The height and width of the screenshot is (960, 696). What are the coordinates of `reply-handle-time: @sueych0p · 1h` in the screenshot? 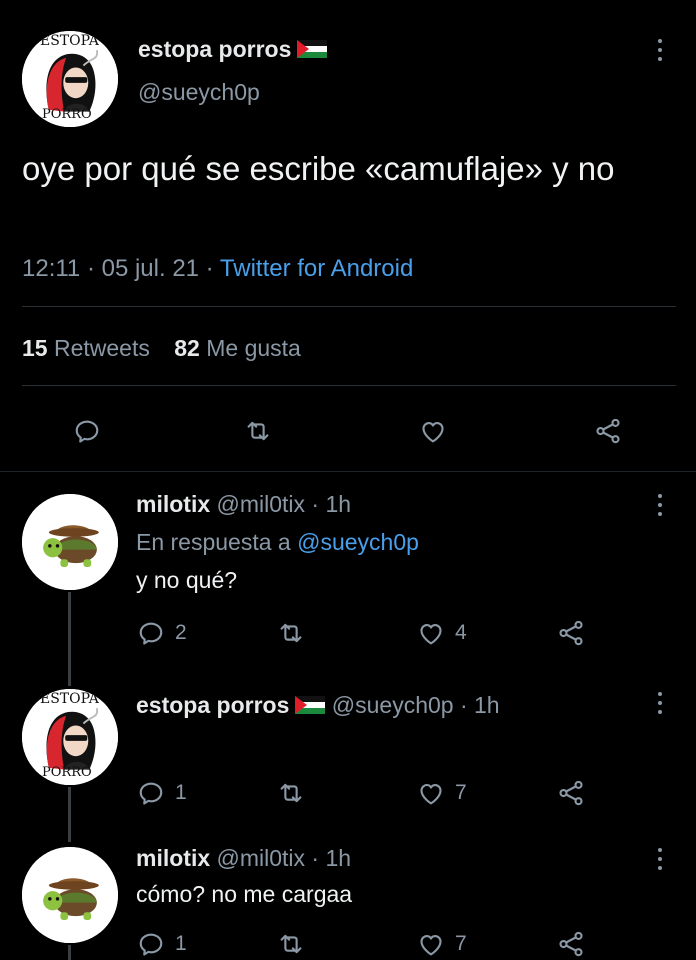 It's located at (416, 705).